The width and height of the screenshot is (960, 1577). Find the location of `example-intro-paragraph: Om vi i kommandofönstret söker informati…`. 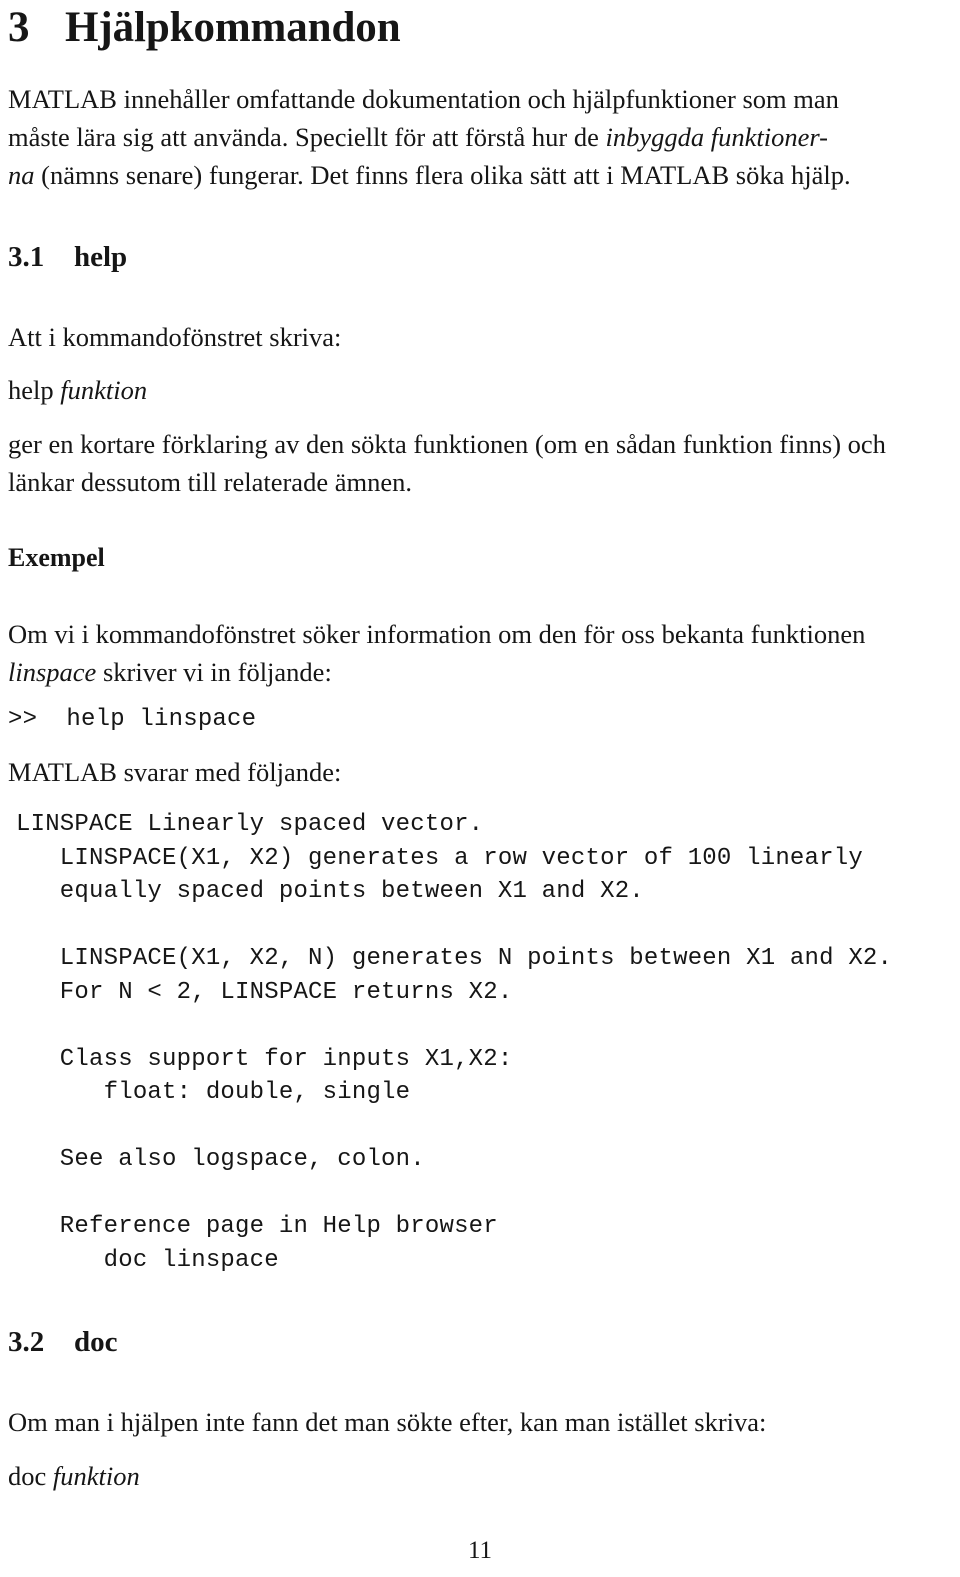

example-intro-paragraph: Om vi i kommandofönstret söker informati… is located at coordinates (480, 653).